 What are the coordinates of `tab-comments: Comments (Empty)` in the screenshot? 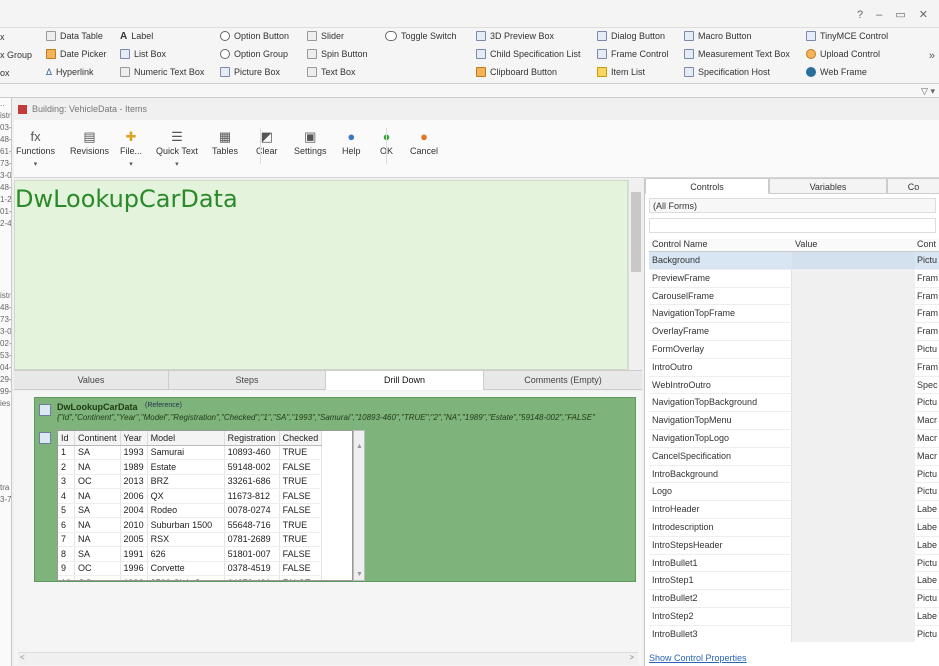 It's located at (563, 380).